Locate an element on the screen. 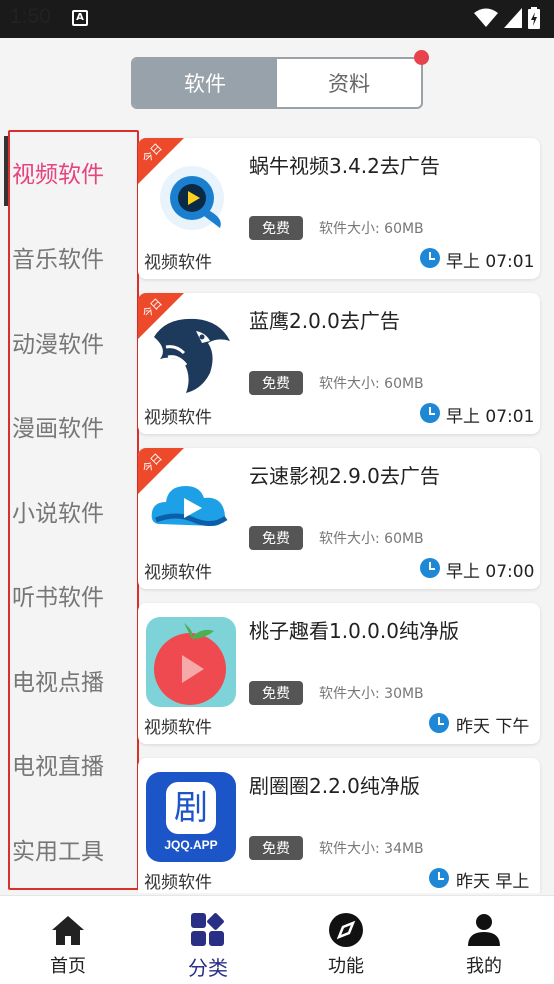 The image size is (554, 984). notification-icon: A is located at coordinates (80, 18).